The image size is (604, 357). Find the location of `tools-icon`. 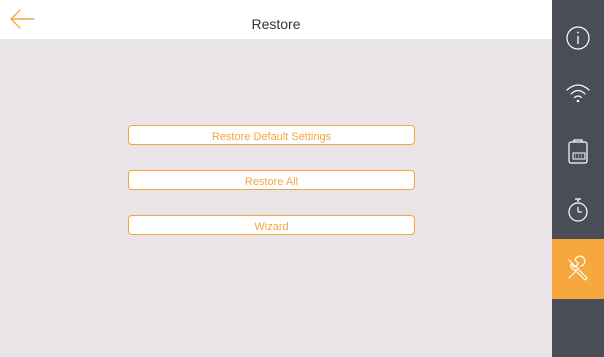

tools-icon is located at coordinates (578, 268).